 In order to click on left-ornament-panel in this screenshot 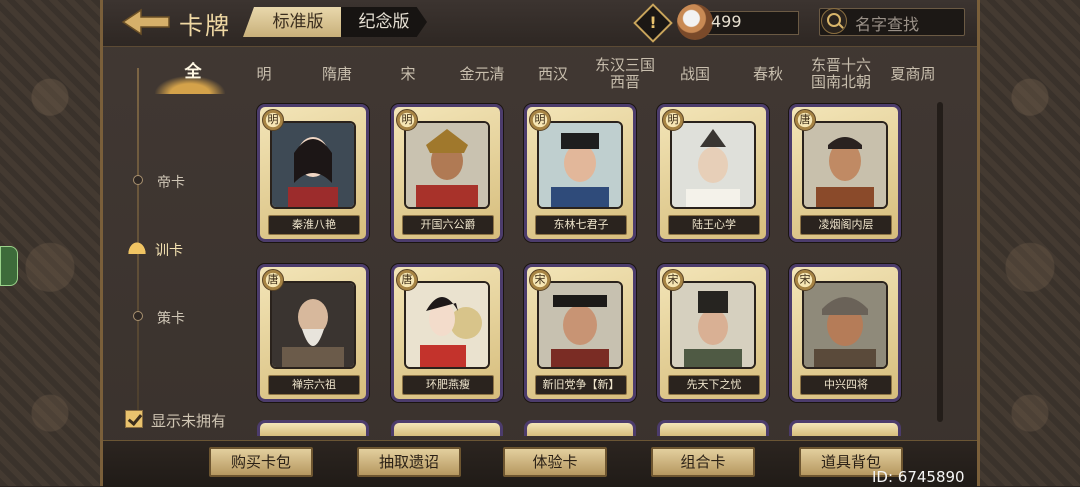, I will do `click(50, 243)`.